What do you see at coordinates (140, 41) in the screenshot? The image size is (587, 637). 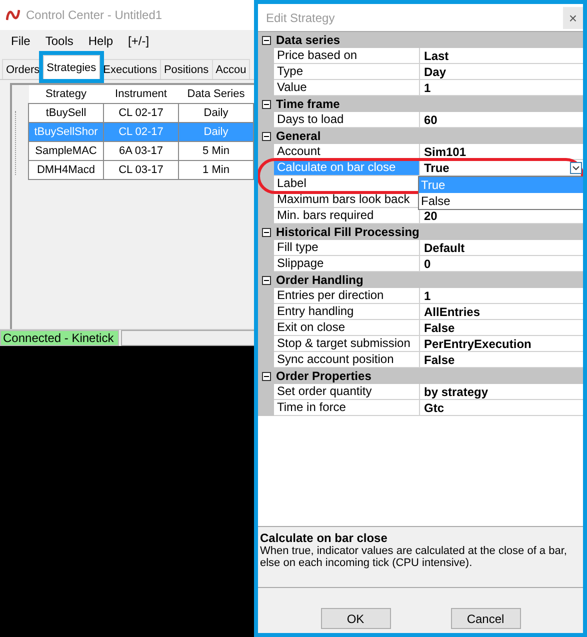 I see `menu-item: [+/-]` at bounding box center [140, 41].